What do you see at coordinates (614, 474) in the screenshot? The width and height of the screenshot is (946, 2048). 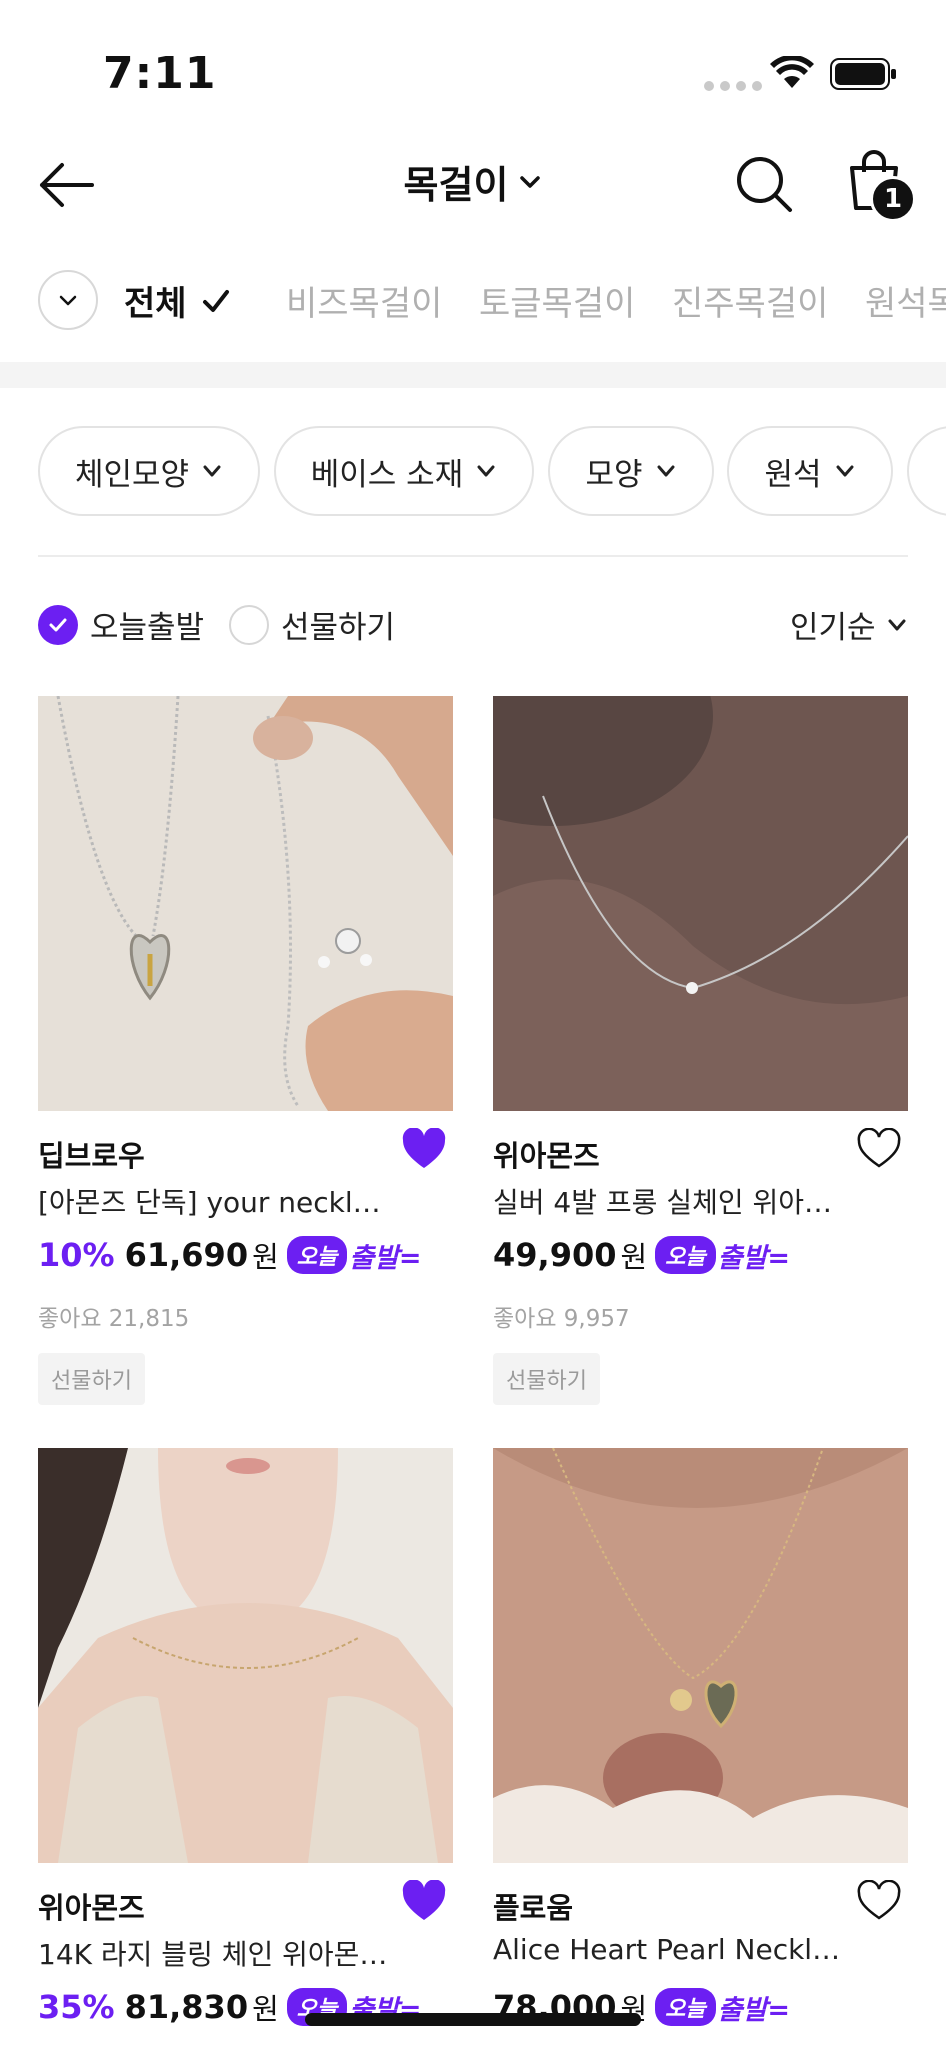 I see `chip-label: 모양` at bounding box center [614, 474].